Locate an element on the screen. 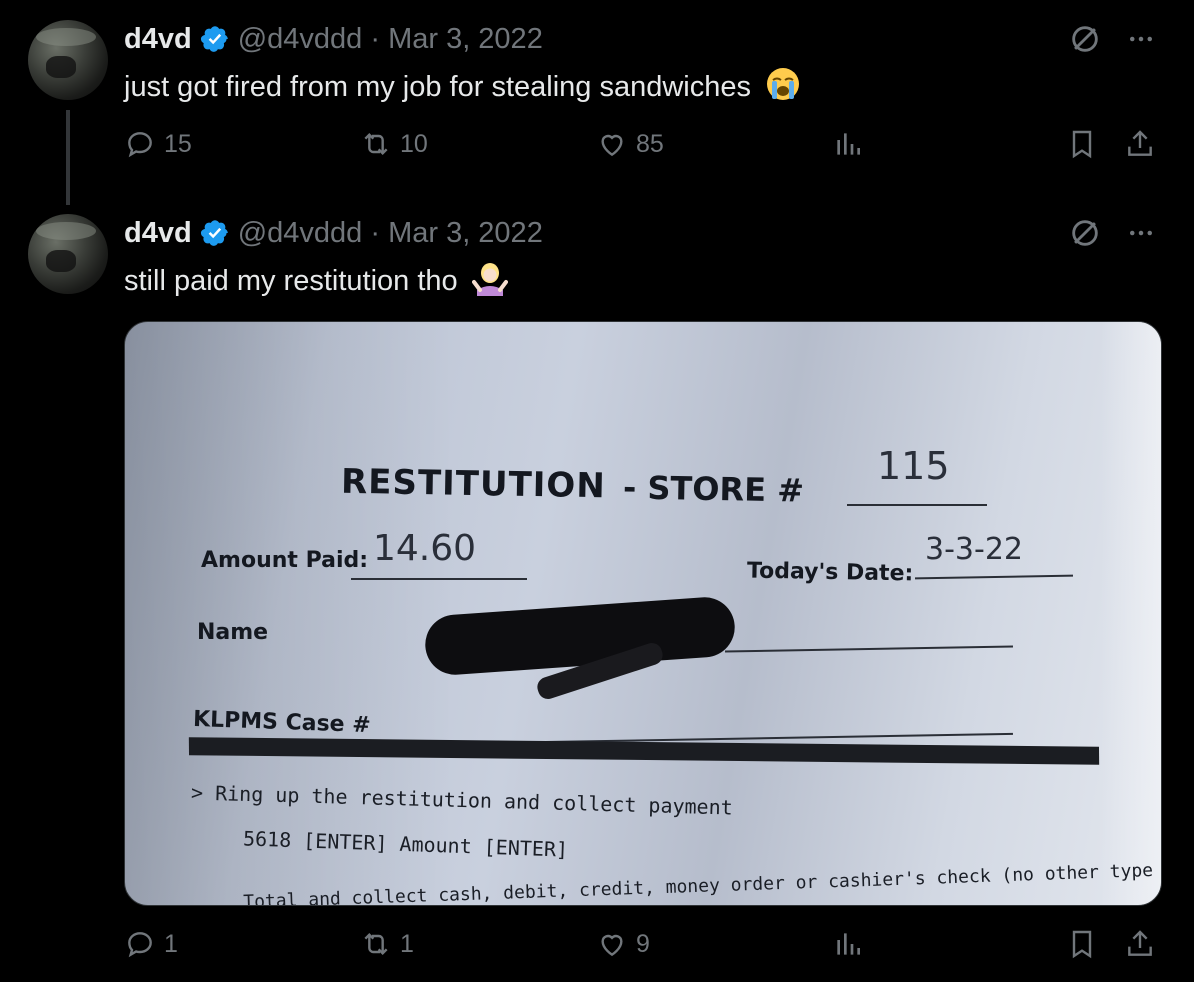 This screenshot has height=982, width=1194. repost-button: 10 is located at coordinates (394, 144).